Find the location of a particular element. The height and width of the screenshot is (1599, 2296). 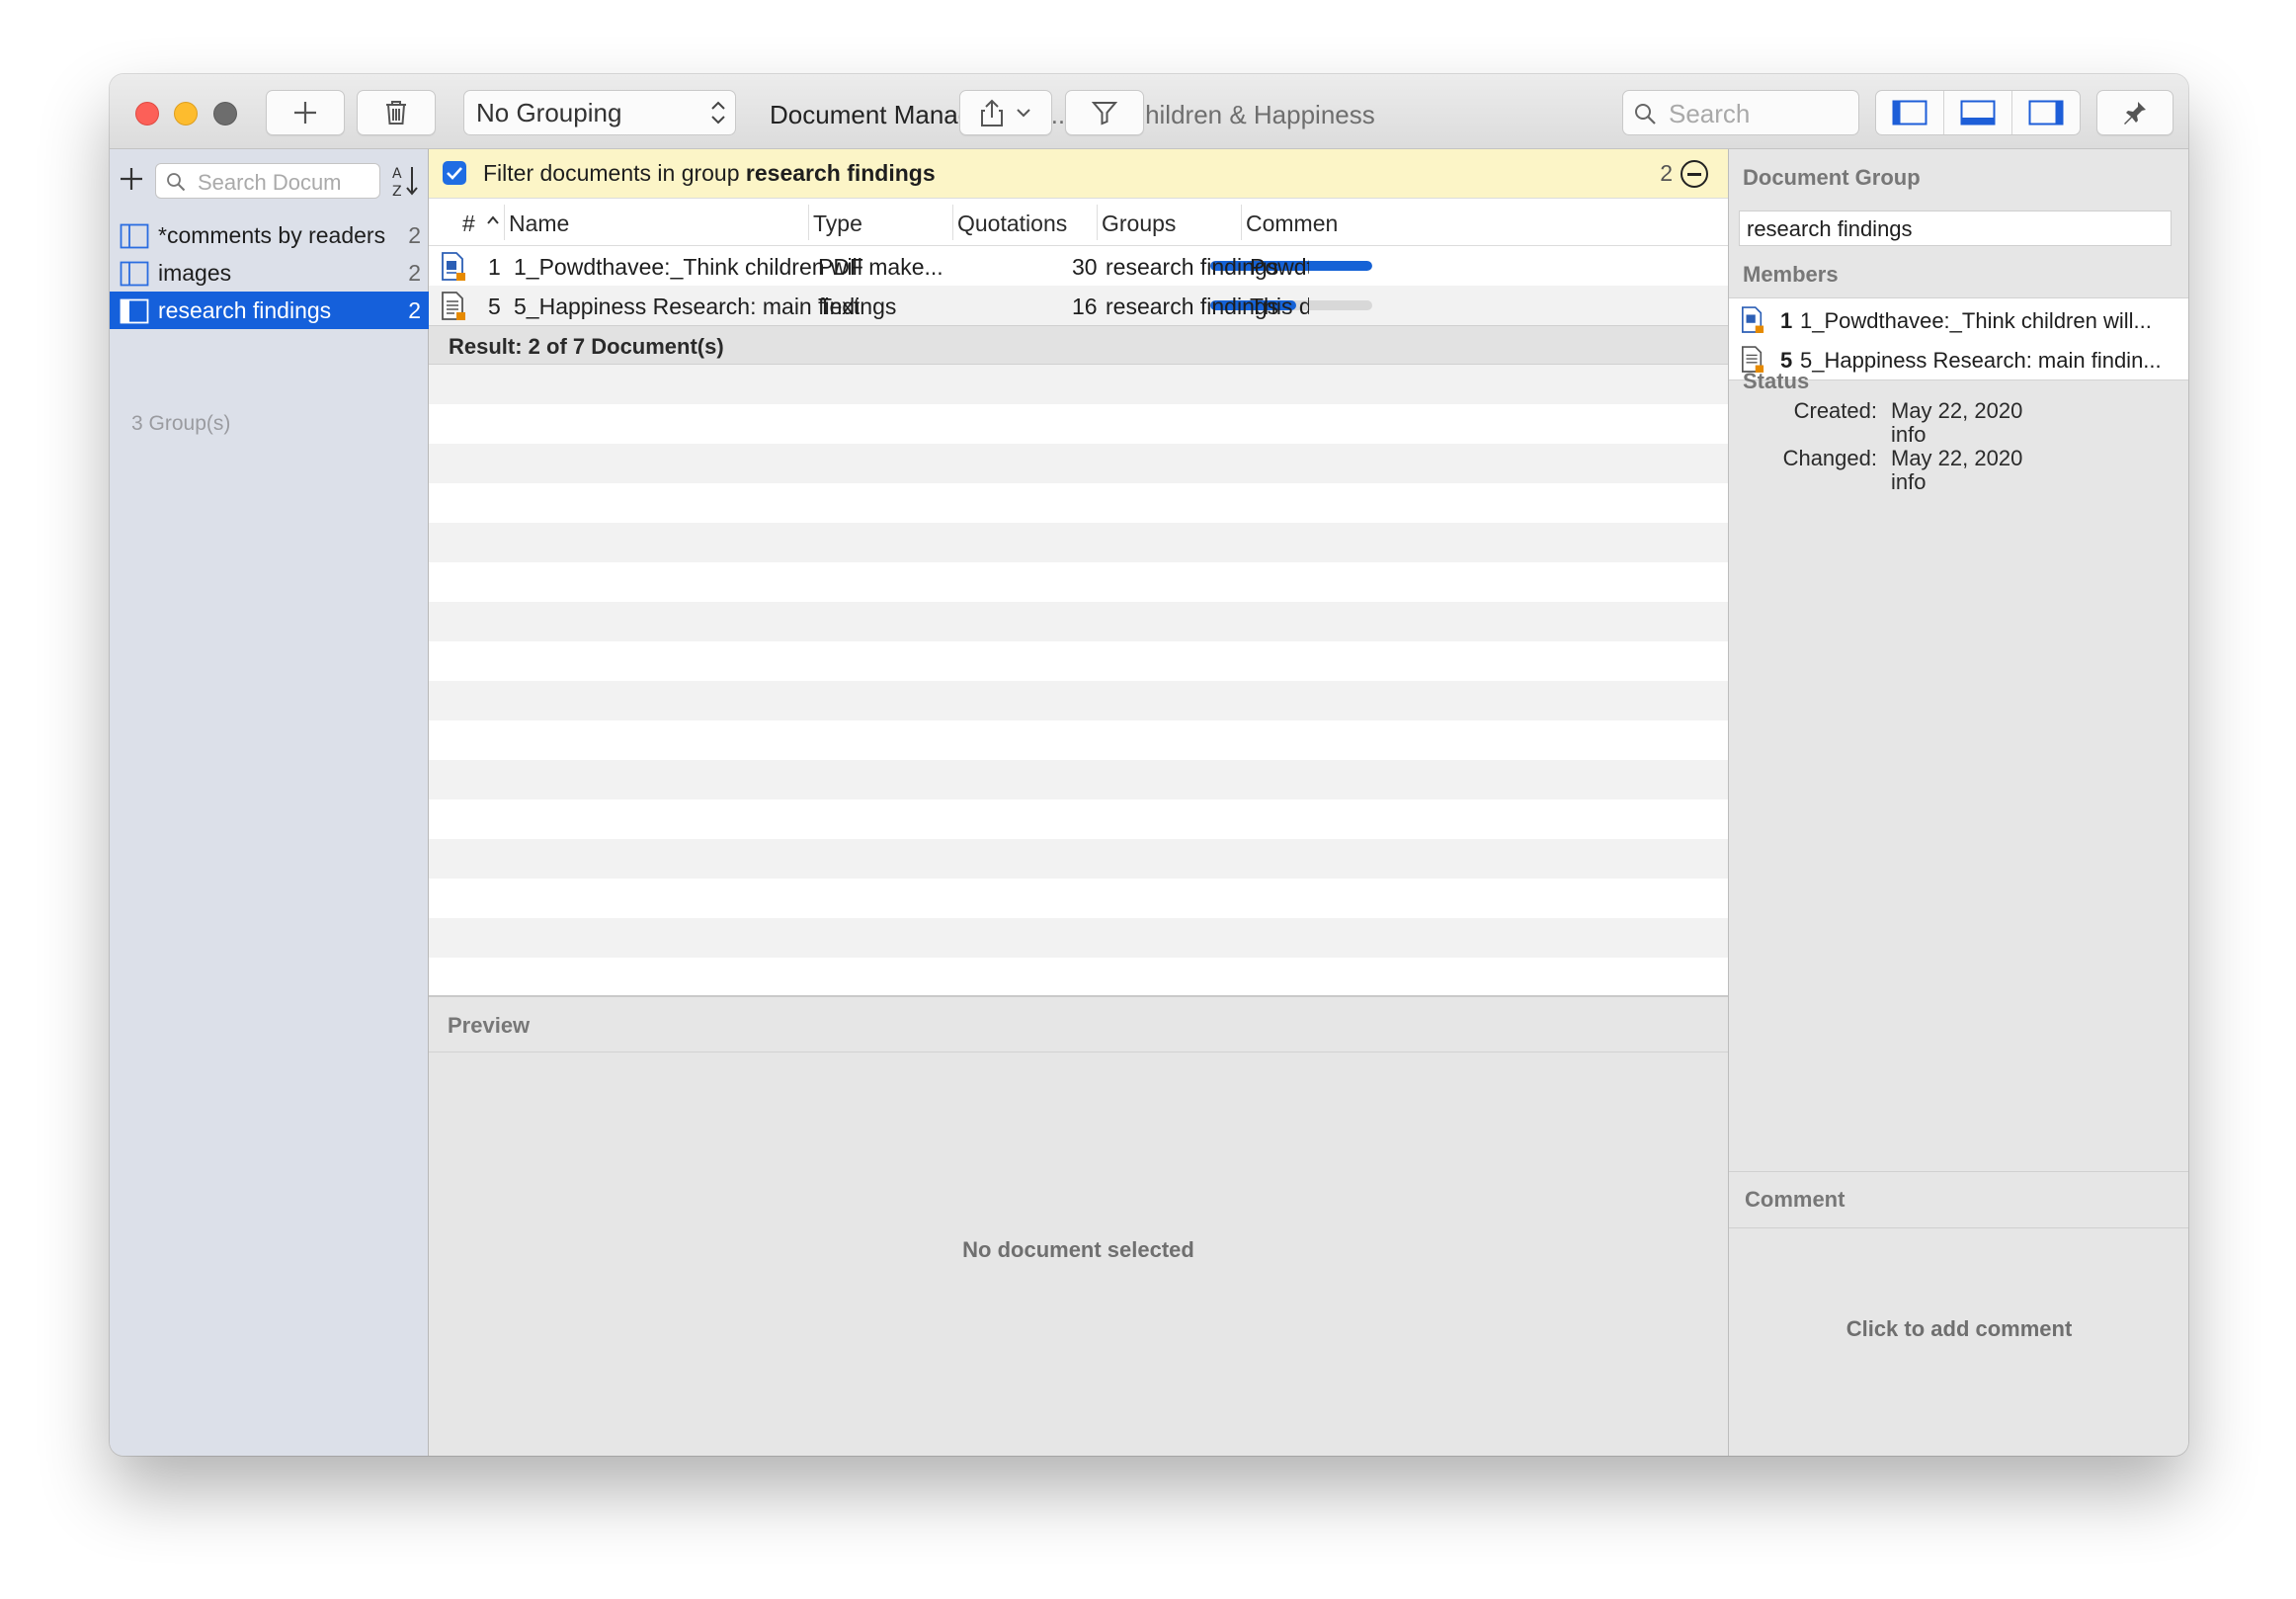

table-header: # Name Type Quotations Groups Commen is located at coordinates (1078, 222).